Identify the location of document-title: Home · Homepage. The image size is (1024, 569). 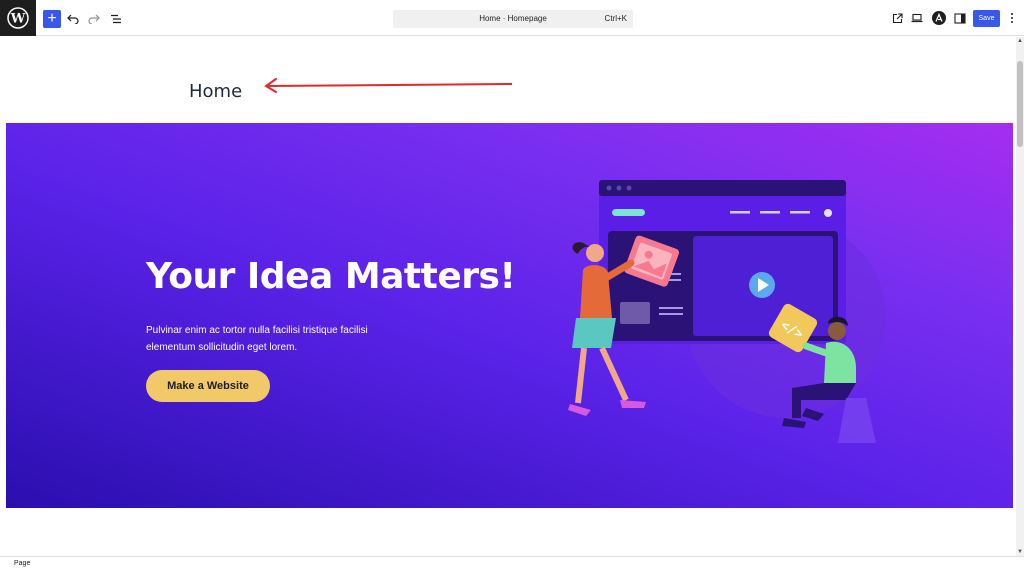
(513, 18).